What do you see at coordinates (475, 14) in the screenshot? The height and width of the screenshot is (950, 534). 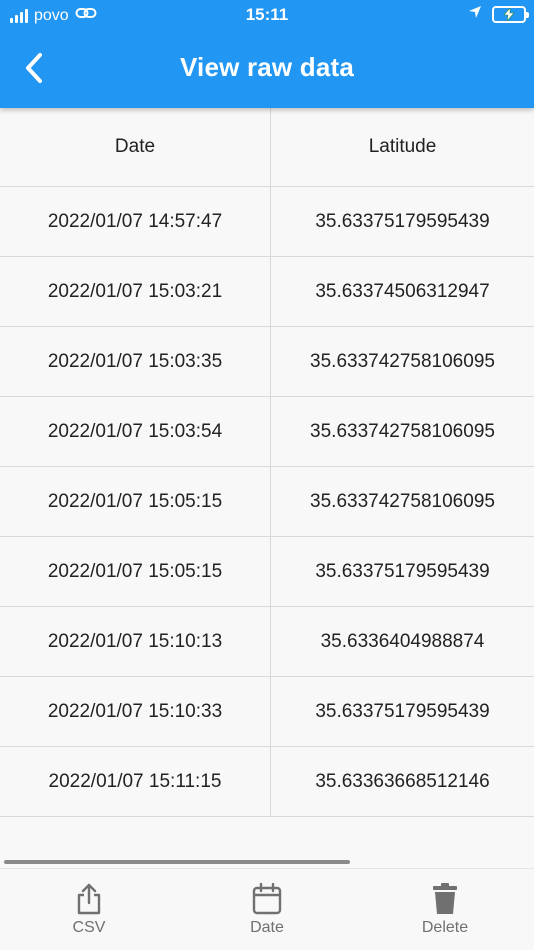 I see `location-arrow-icon` at bounding box center [475, 14].